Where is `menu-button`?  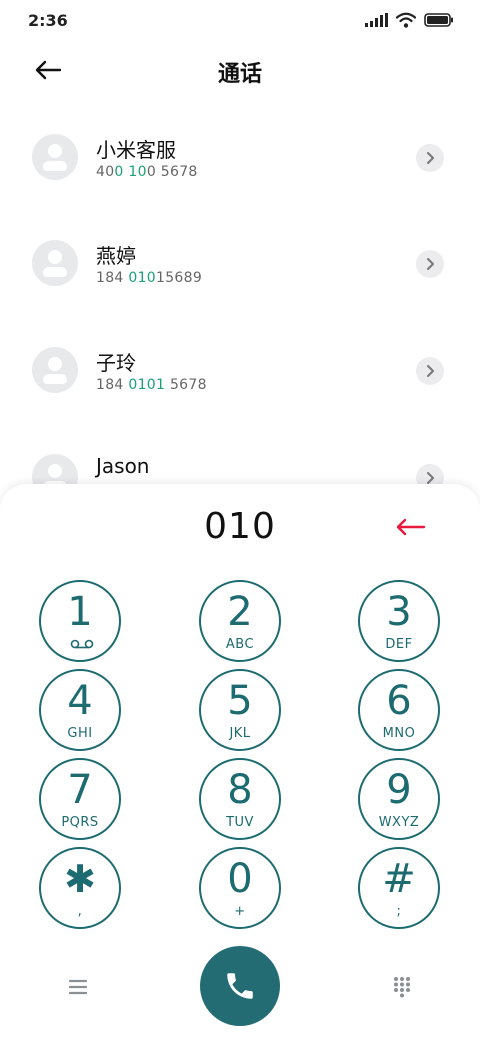
menu-button is located at coordinates (78, 987).